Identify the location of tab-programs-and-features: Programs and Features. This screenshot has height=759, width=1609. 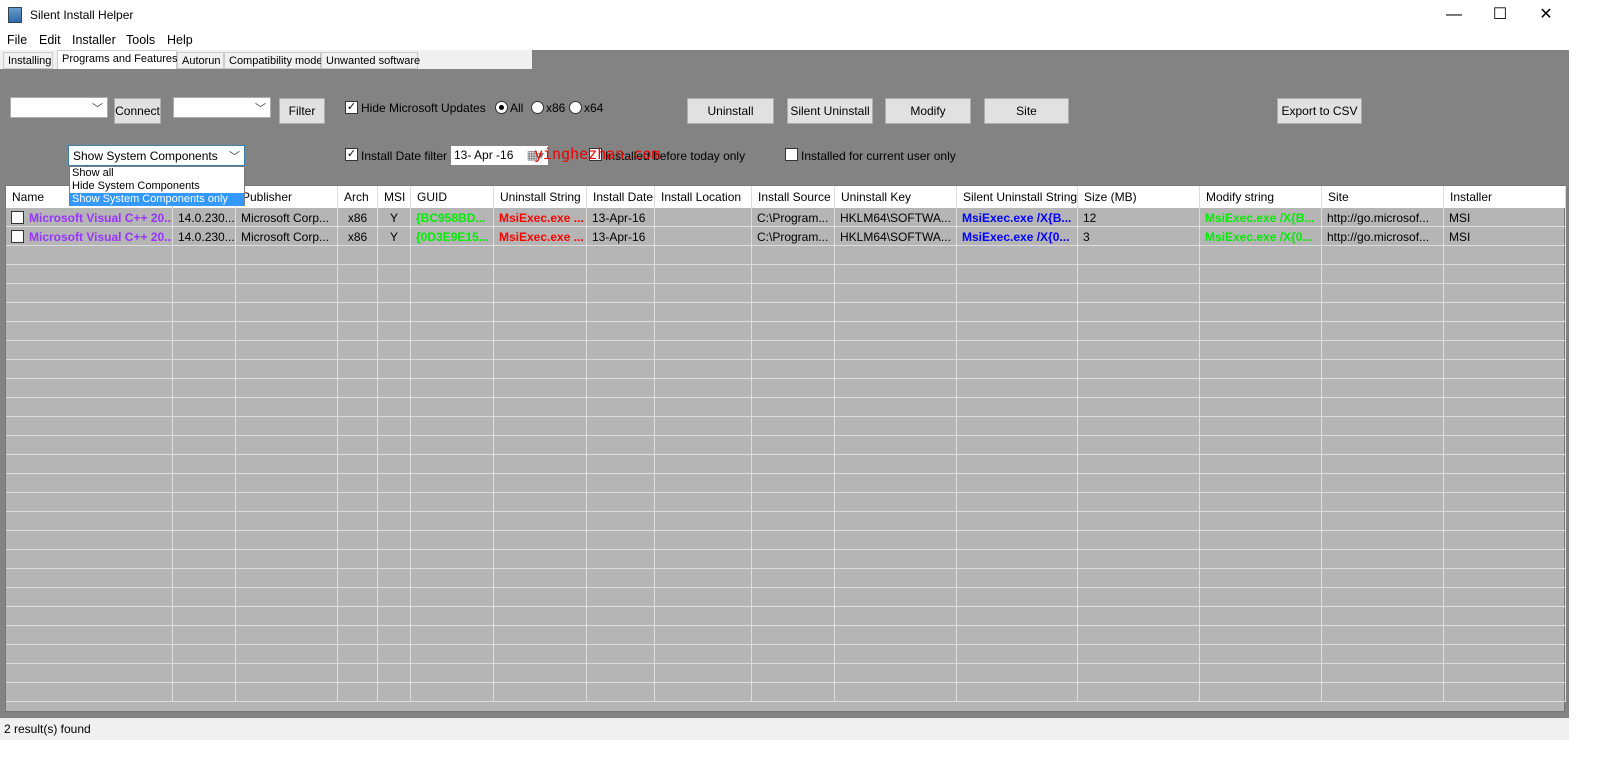
(117, 59).